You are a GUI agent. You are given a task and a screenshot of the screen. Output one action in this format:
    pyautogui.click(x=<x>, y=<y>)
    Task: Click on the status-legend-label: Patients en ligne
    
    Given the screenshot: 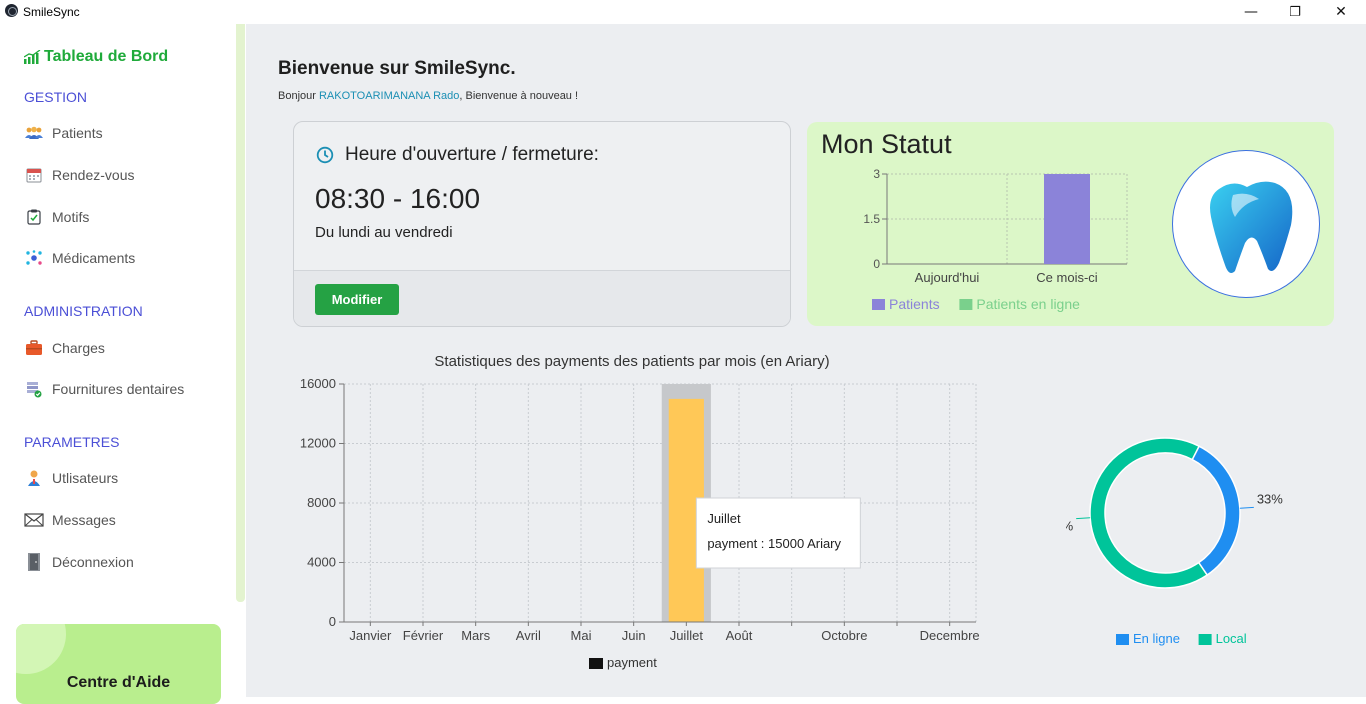 What is the action you would take?
    pyautogui.click(x=1028, y=304)
    